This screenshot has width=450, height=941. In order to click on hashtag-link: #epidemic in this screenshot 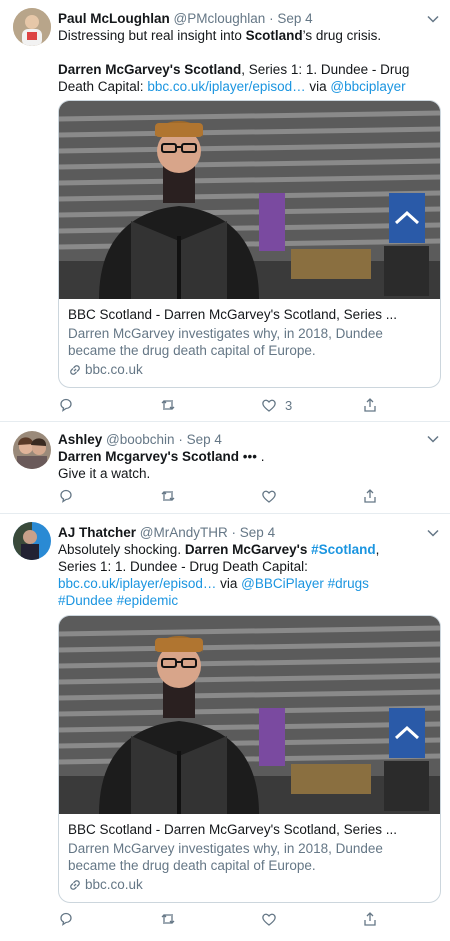, I will do `click(148, 600)`.